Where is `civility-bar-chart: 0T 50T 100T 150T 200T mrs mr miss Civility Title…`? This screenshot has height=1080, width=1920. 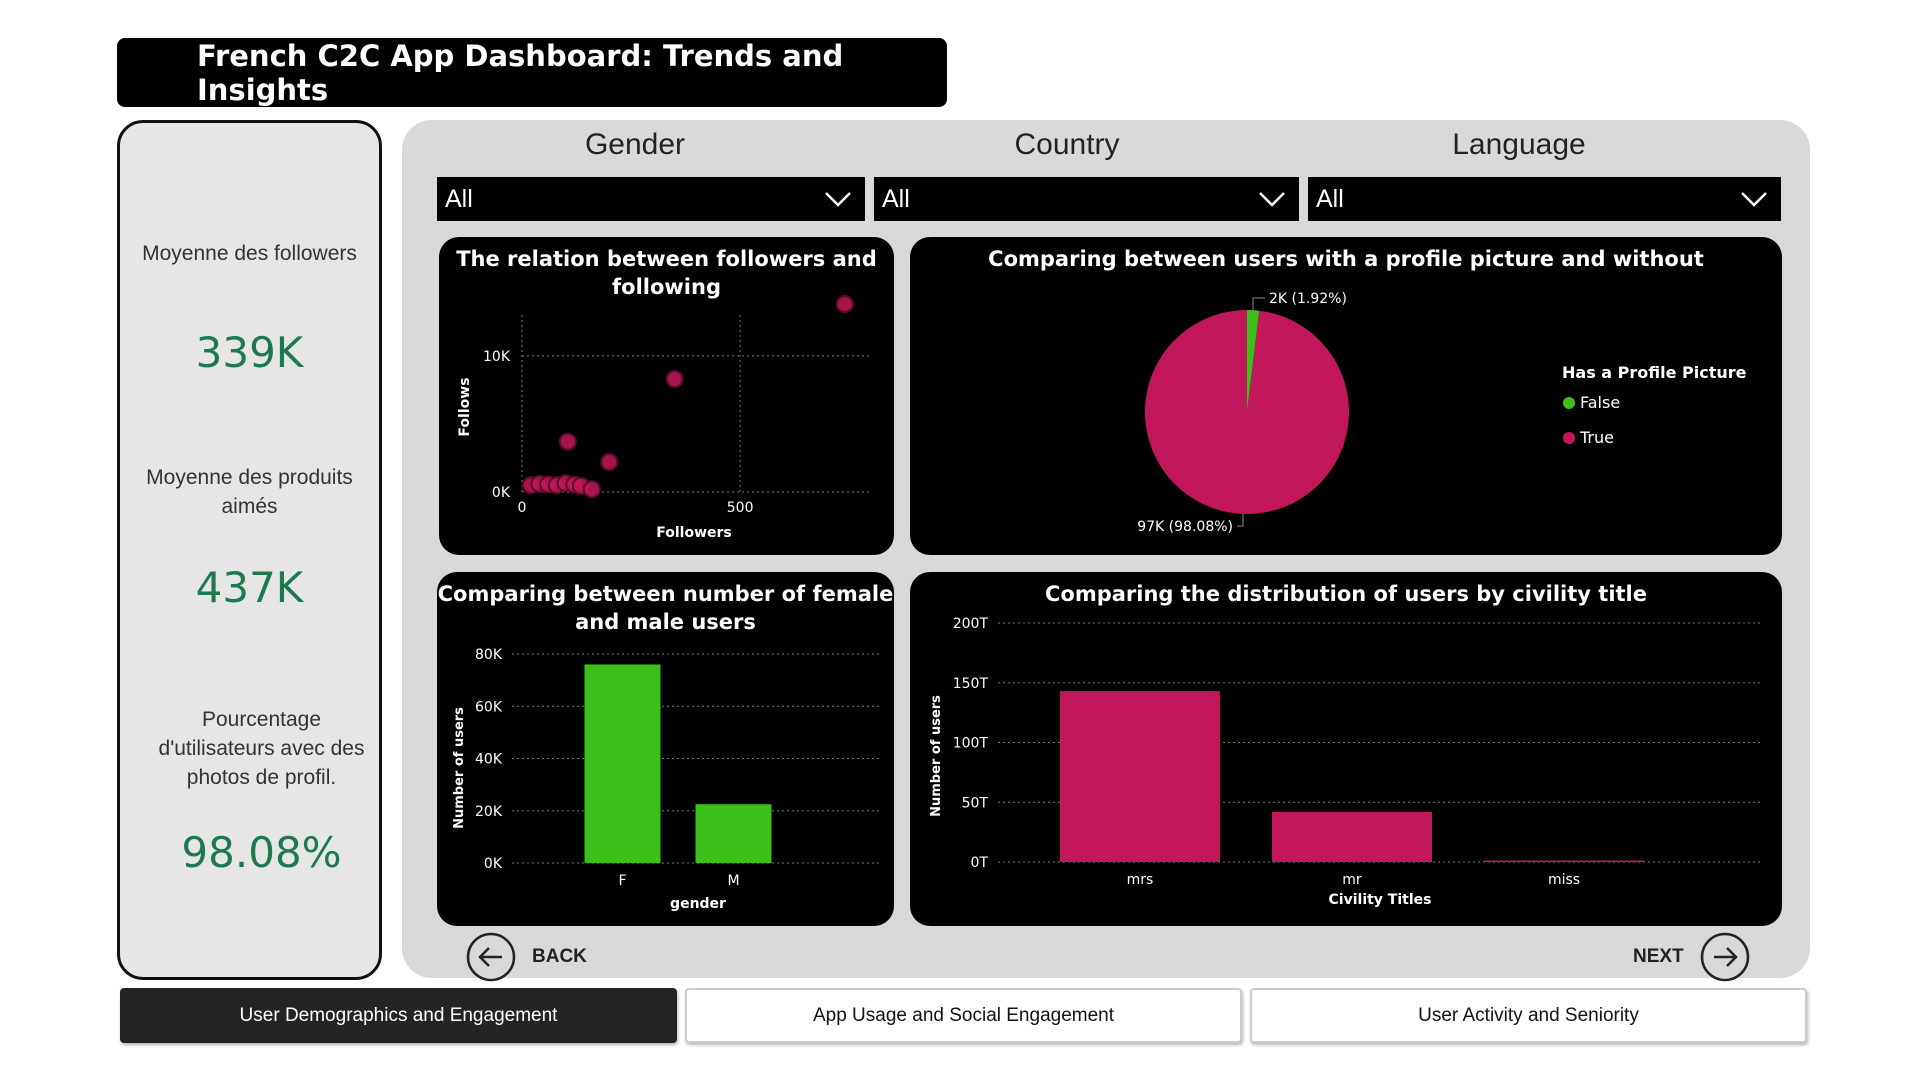 civility-bar-chart: 0T 50T 100T 150T 200T mrs mr miss Civility Title… is located at coordinates (1344, 762).